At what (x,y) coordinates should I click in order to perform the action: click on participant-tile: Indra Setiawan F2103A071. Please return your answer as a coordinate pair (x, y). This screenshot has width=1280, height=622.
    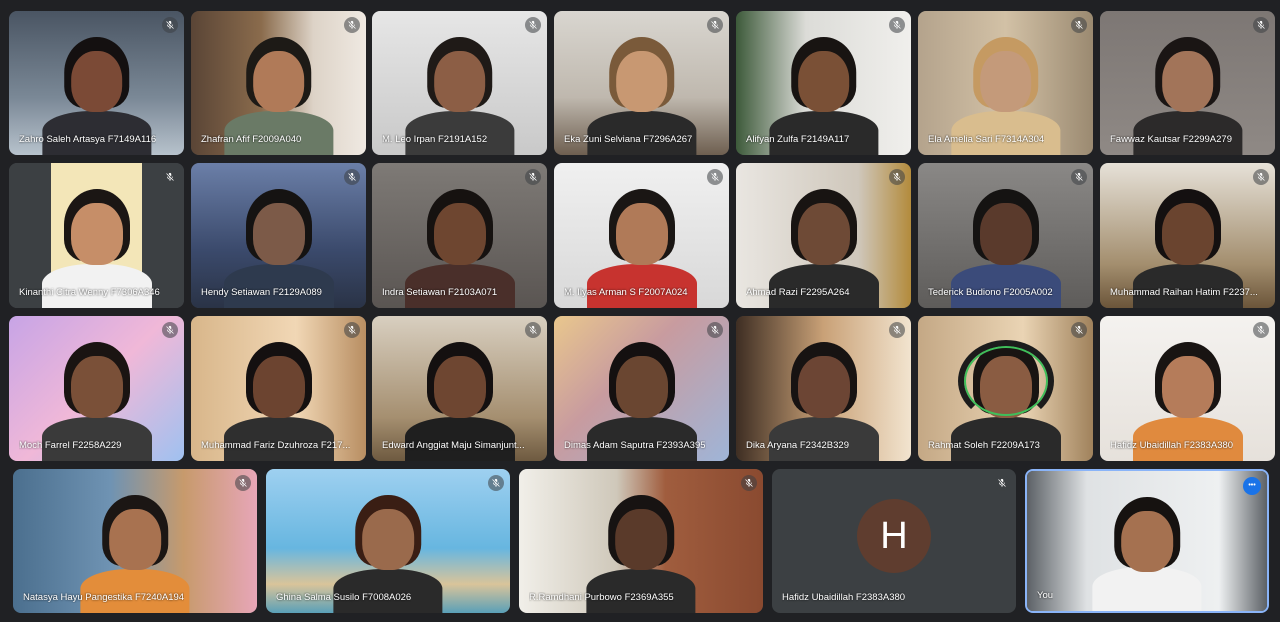
    Looking at the image, I should click on (459, 235).